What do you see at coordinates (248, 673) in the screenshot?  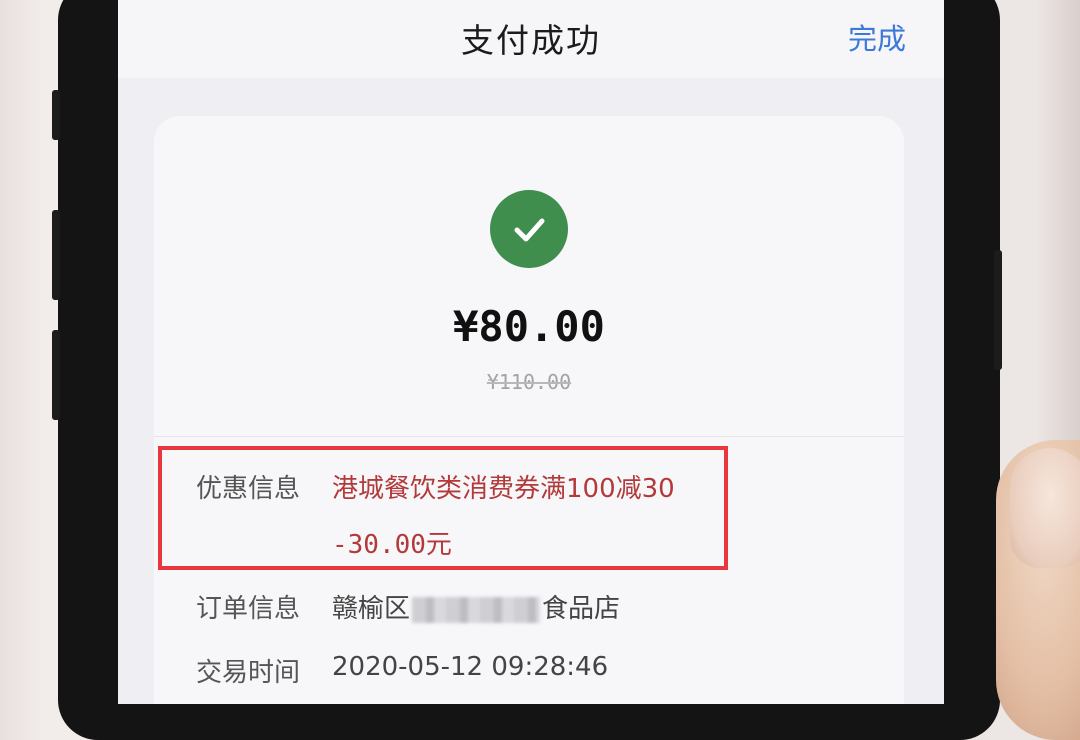 I see `transaction-time-label: 交易时间` at bounding box center [248, 673].